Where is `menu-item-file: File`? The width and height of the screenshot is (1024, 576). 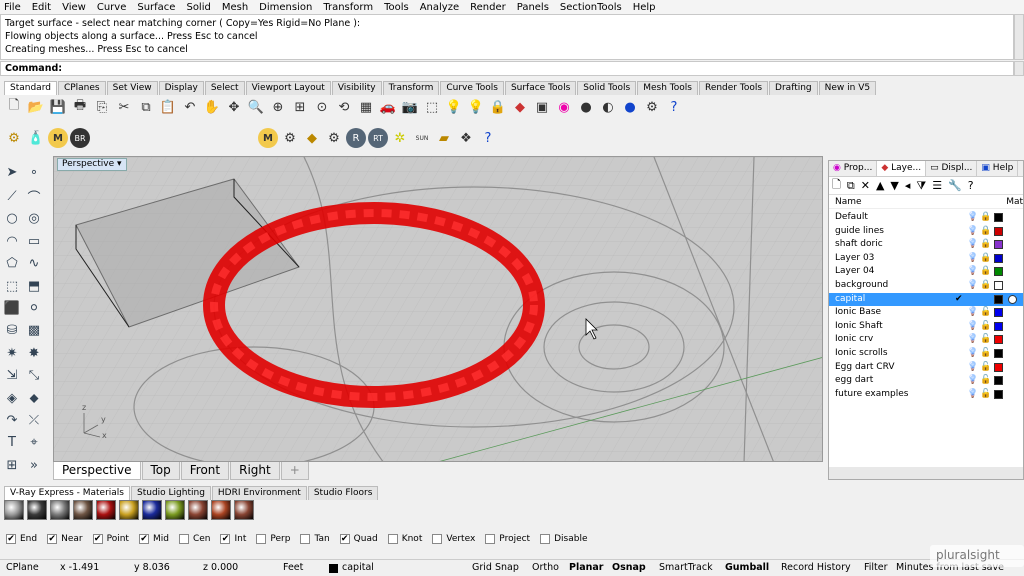
menu-item-file: File is located at coordinates (12, 7).